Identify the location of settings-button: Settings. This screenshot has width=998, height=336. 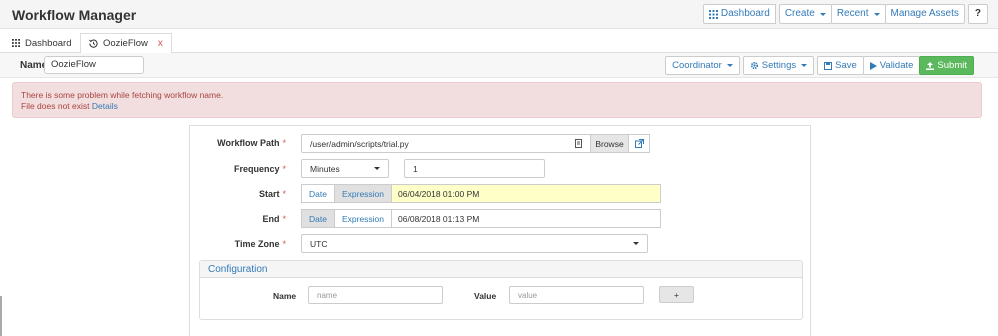
(778, 65).